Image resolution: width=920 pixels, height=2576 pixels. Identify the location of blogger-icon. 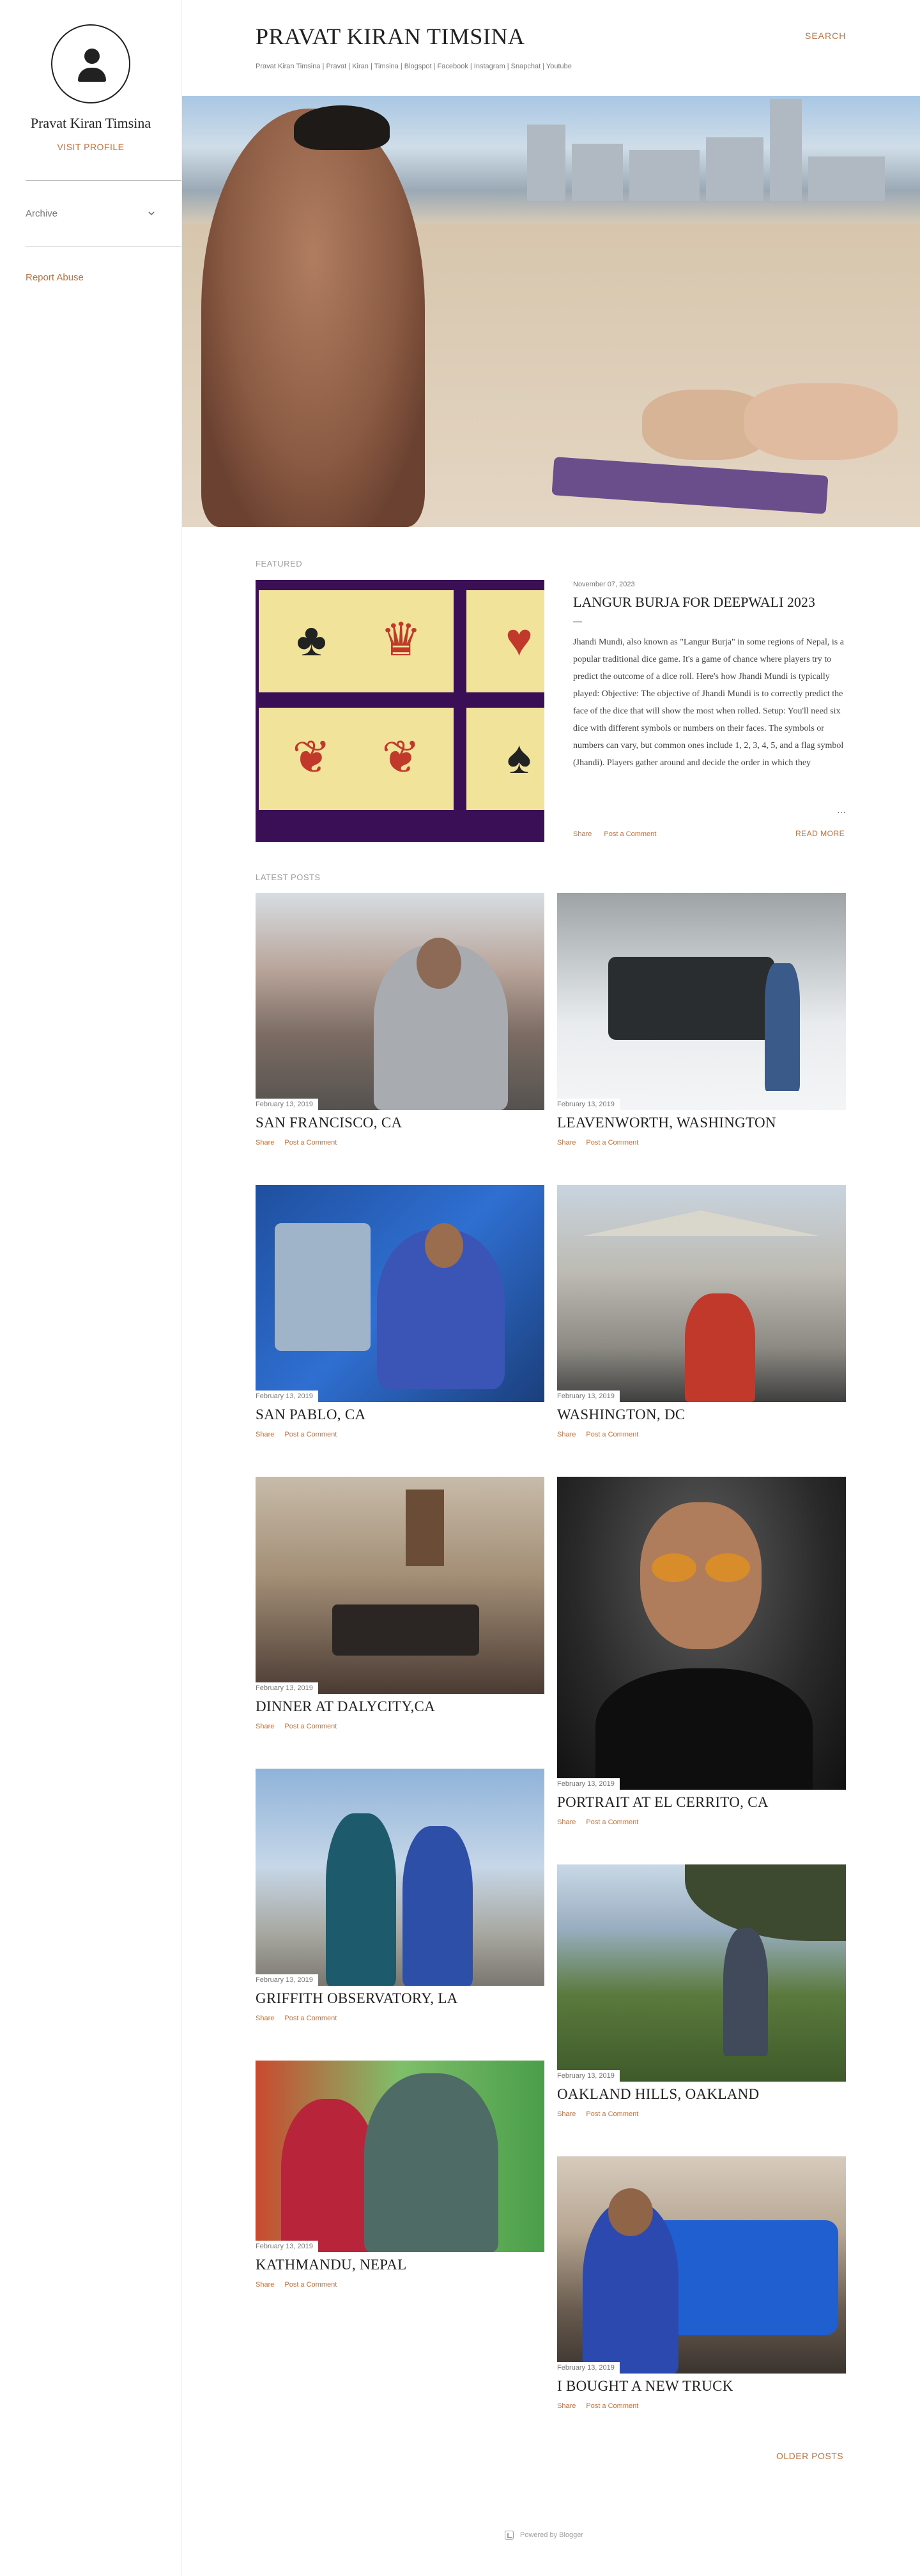
(509, 2535).